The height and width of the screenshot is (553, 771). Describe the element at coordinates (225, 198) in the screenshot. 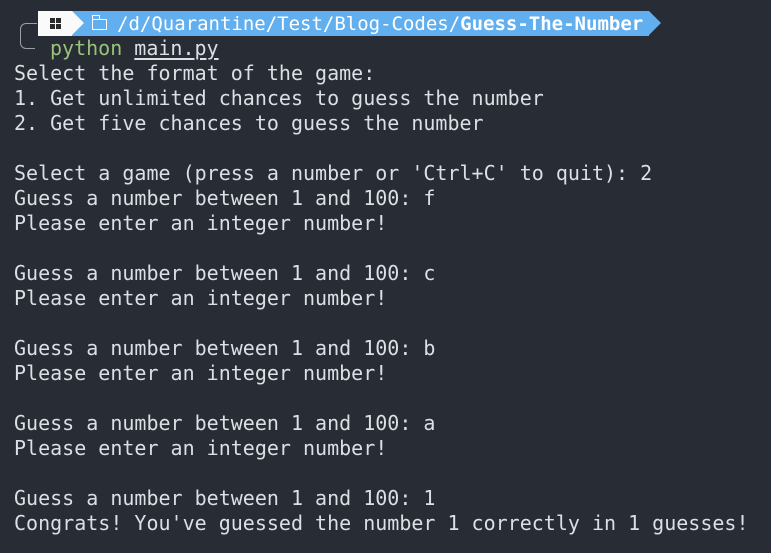

I see `output-line: Guess a number between 1 and 100: f` at that location.